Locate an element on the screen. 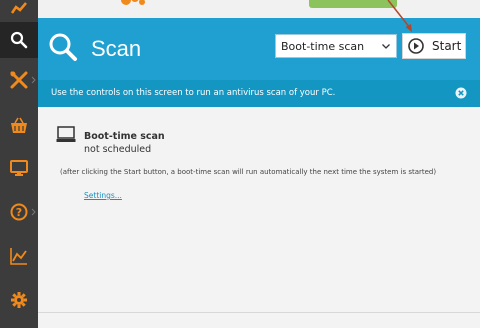  sidebar-item-store is located at coordinates (19, 126).